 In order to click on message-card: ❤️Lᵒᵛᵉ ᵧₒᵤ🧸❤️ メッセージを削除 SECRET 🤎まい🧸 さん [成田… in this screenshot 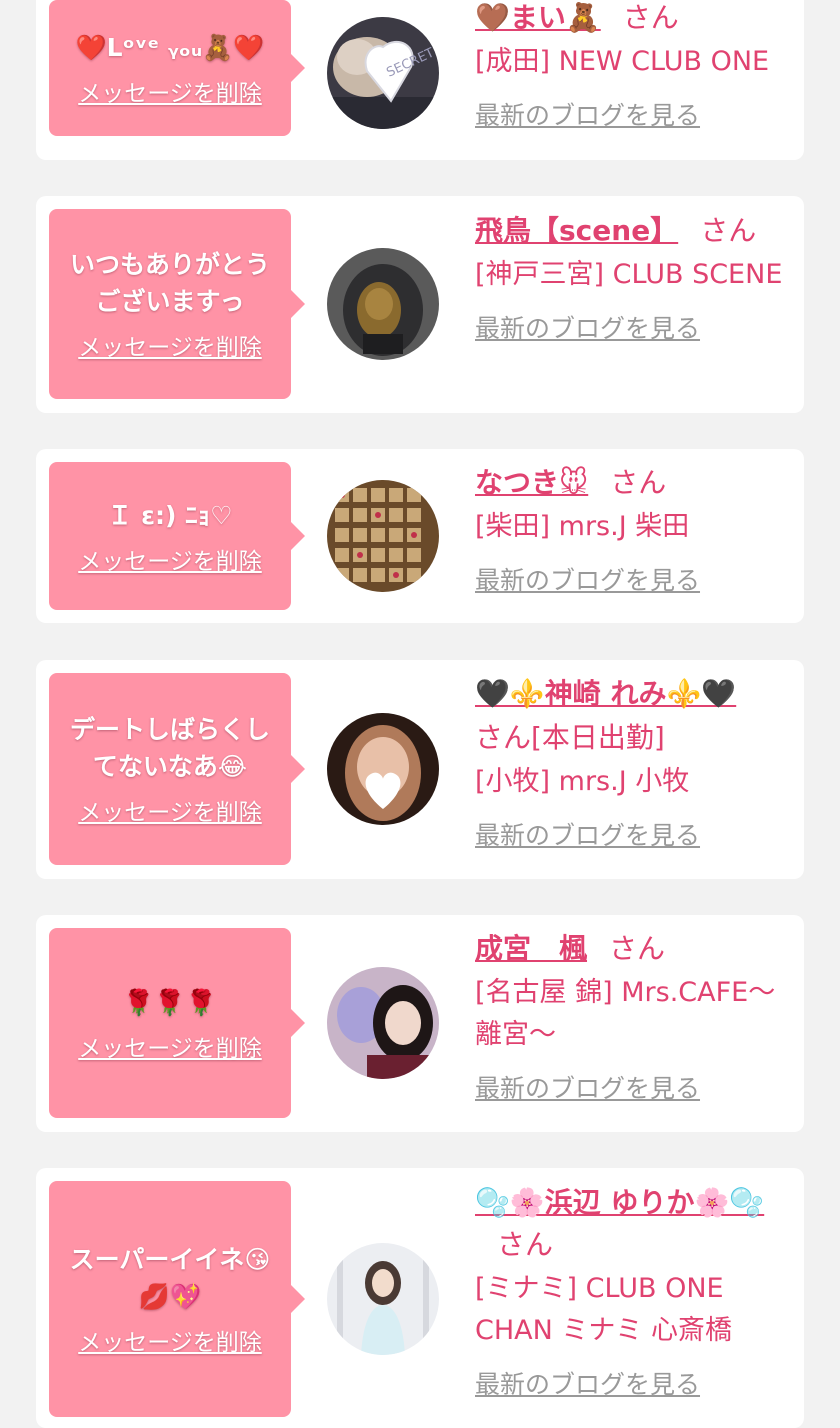, I will do `click(420, 80)`.